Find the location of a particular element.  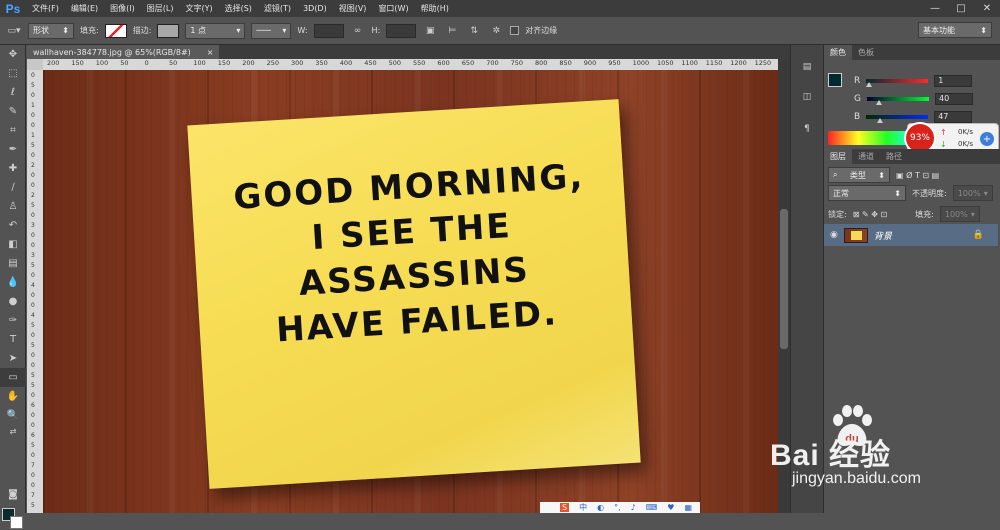

tab-swatches: 色板 is located at coordinates (866, 52).